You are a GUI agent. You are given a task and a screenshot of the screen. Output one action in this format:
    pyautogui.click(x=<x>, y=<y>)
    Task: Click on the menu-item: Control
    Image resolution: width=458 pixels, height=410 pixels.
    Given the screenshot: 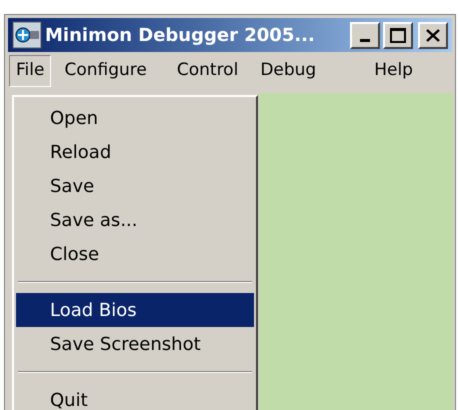 What is the action you would take?
    pyautogui.click(x=208, y=71)
    